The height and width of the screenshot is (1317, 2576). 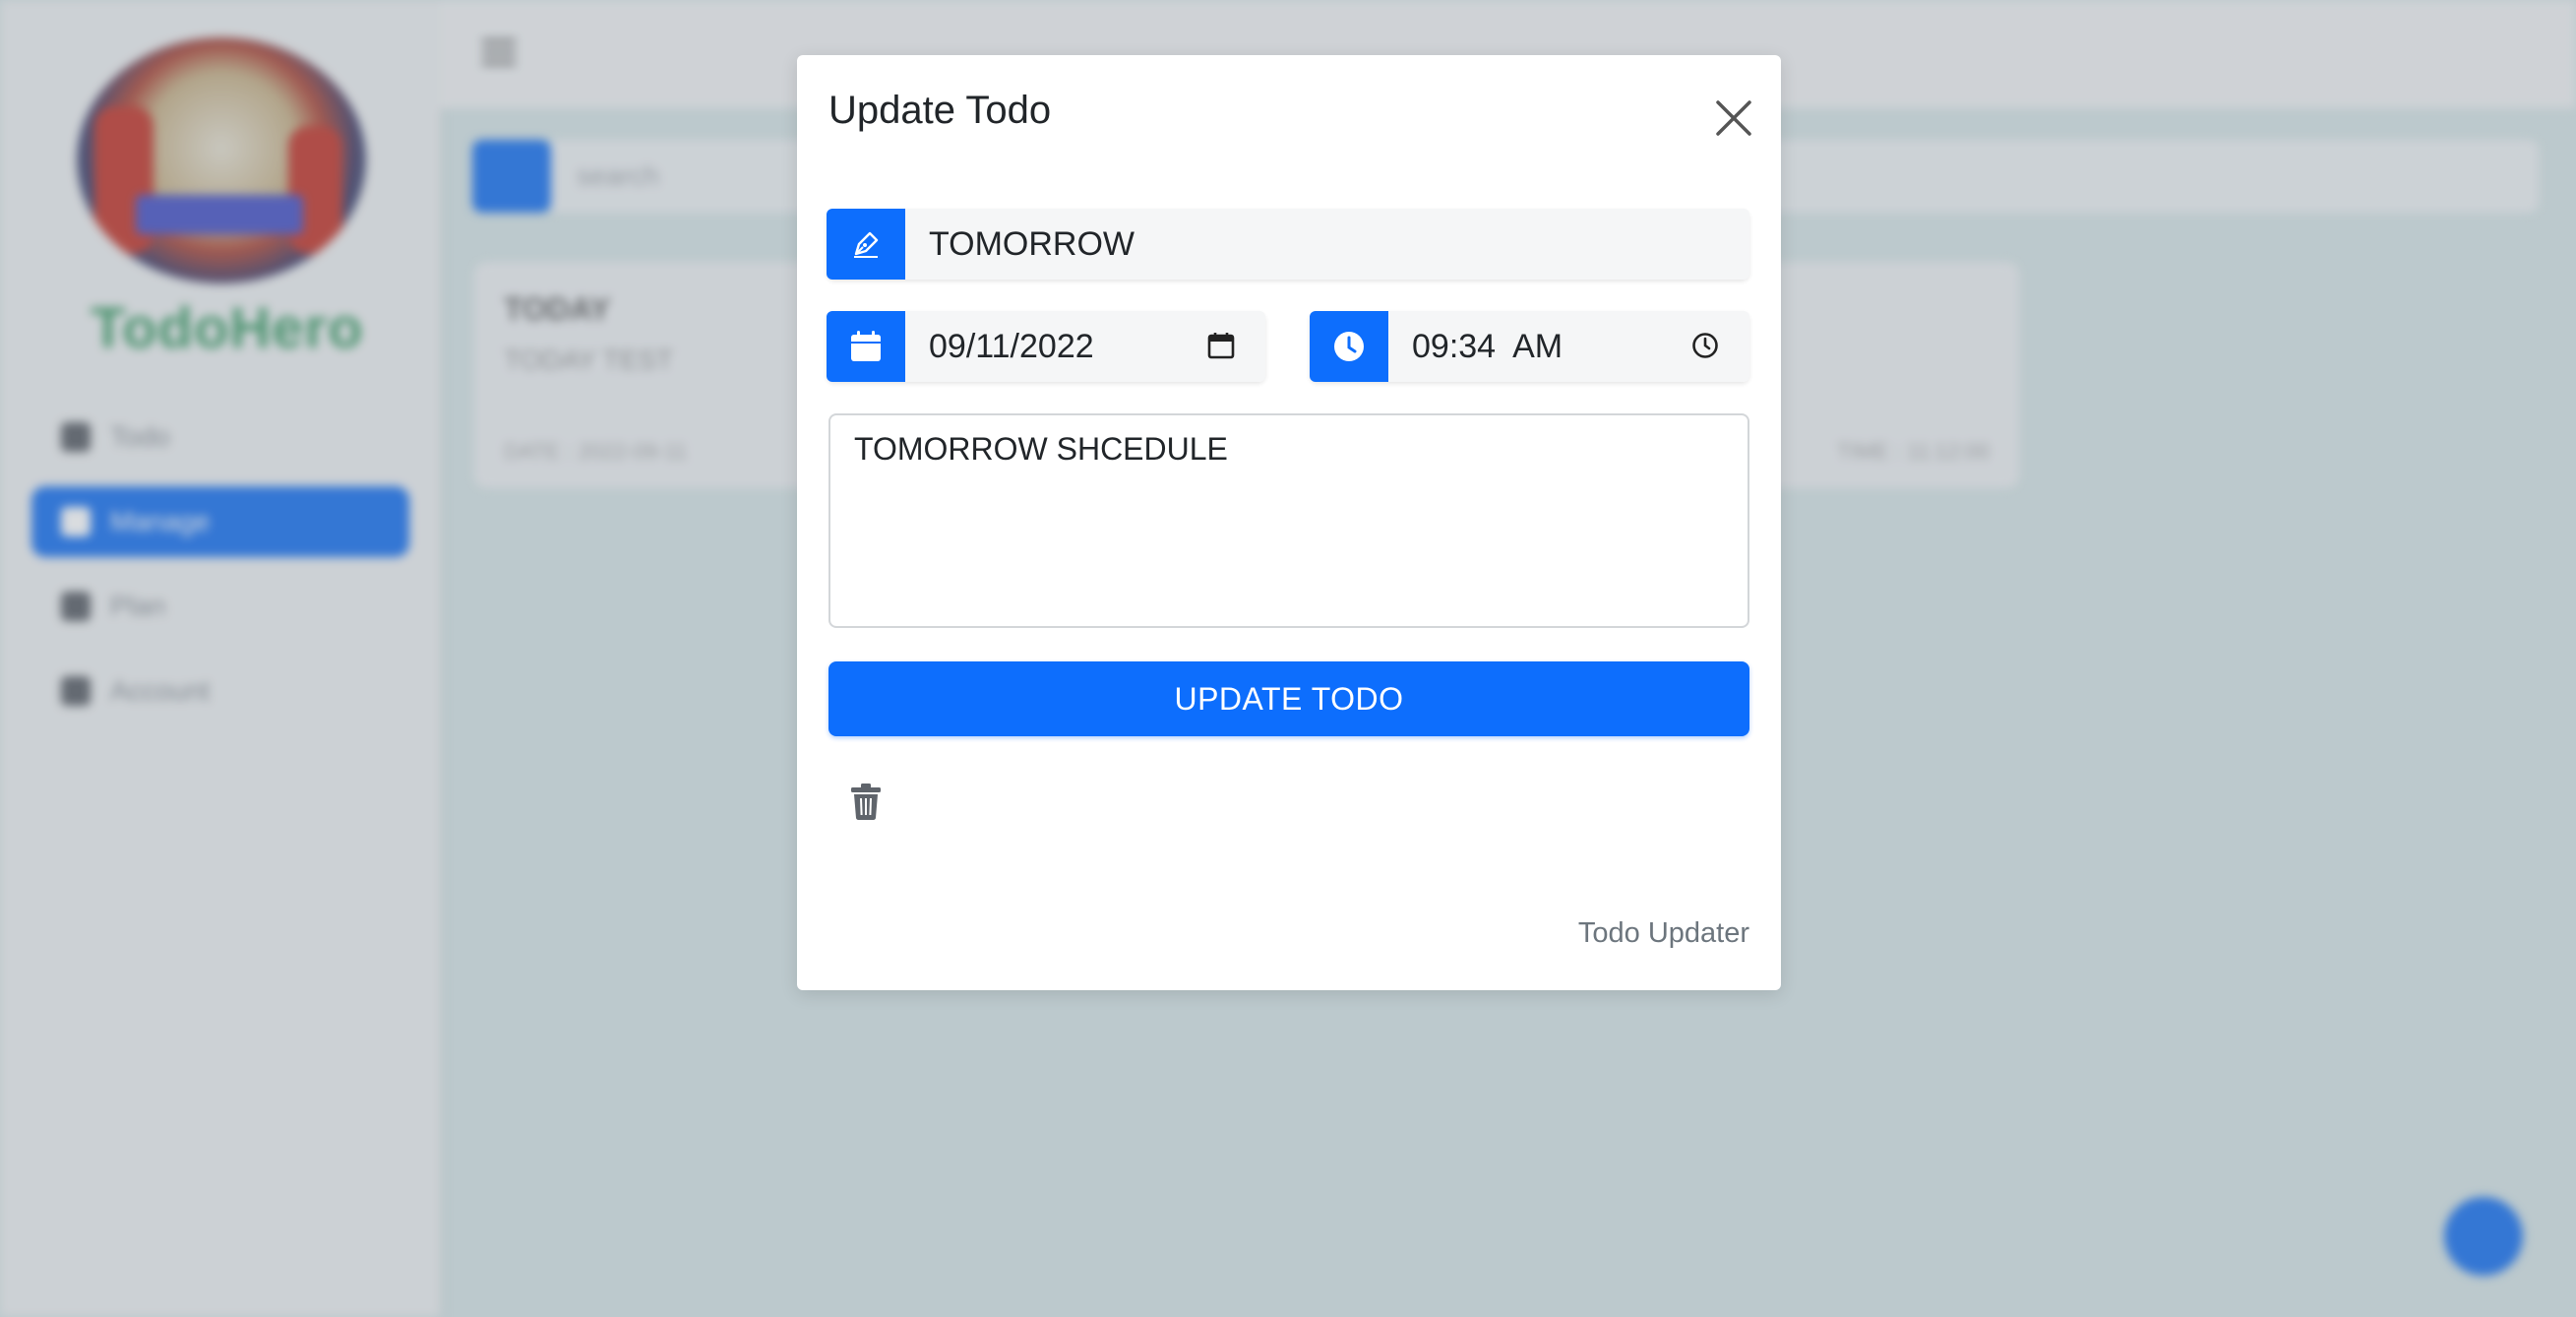 I want to click on clock-icon, so click(x=1349, y=346).